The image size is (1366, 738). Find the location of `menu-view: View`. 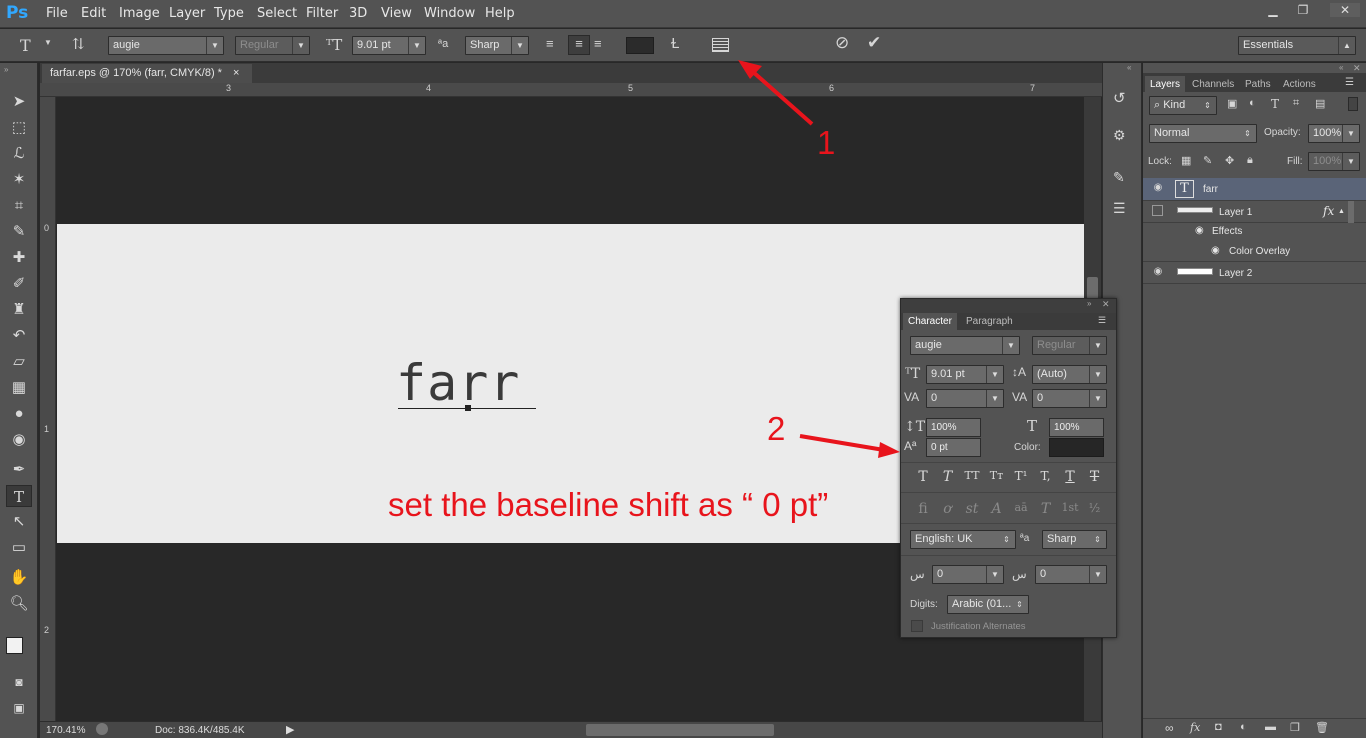

menu-view: View is located at coordinates (396, 13).